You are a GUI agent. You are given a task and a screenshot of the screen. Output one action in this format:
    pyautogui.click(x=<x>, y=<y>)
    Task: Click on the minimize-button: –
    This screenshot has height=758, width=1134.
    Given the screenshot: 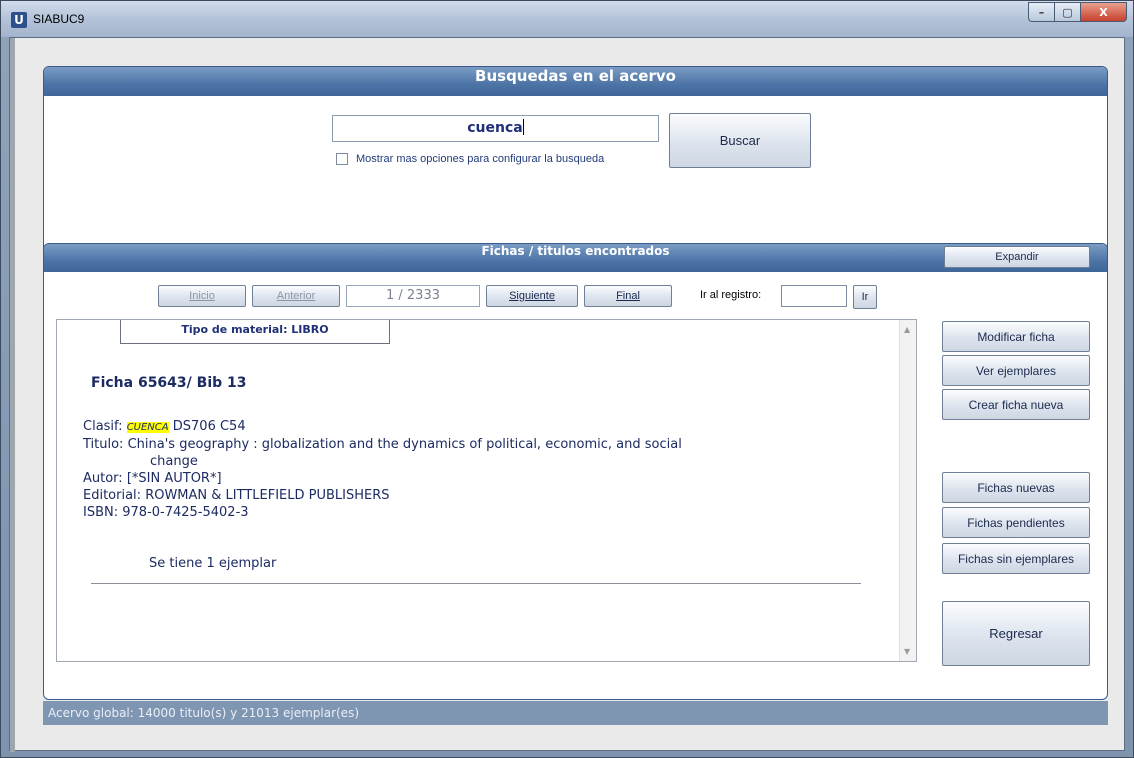 What is the action you would take?
    pyautogui.click(x=1041, y=12)
    